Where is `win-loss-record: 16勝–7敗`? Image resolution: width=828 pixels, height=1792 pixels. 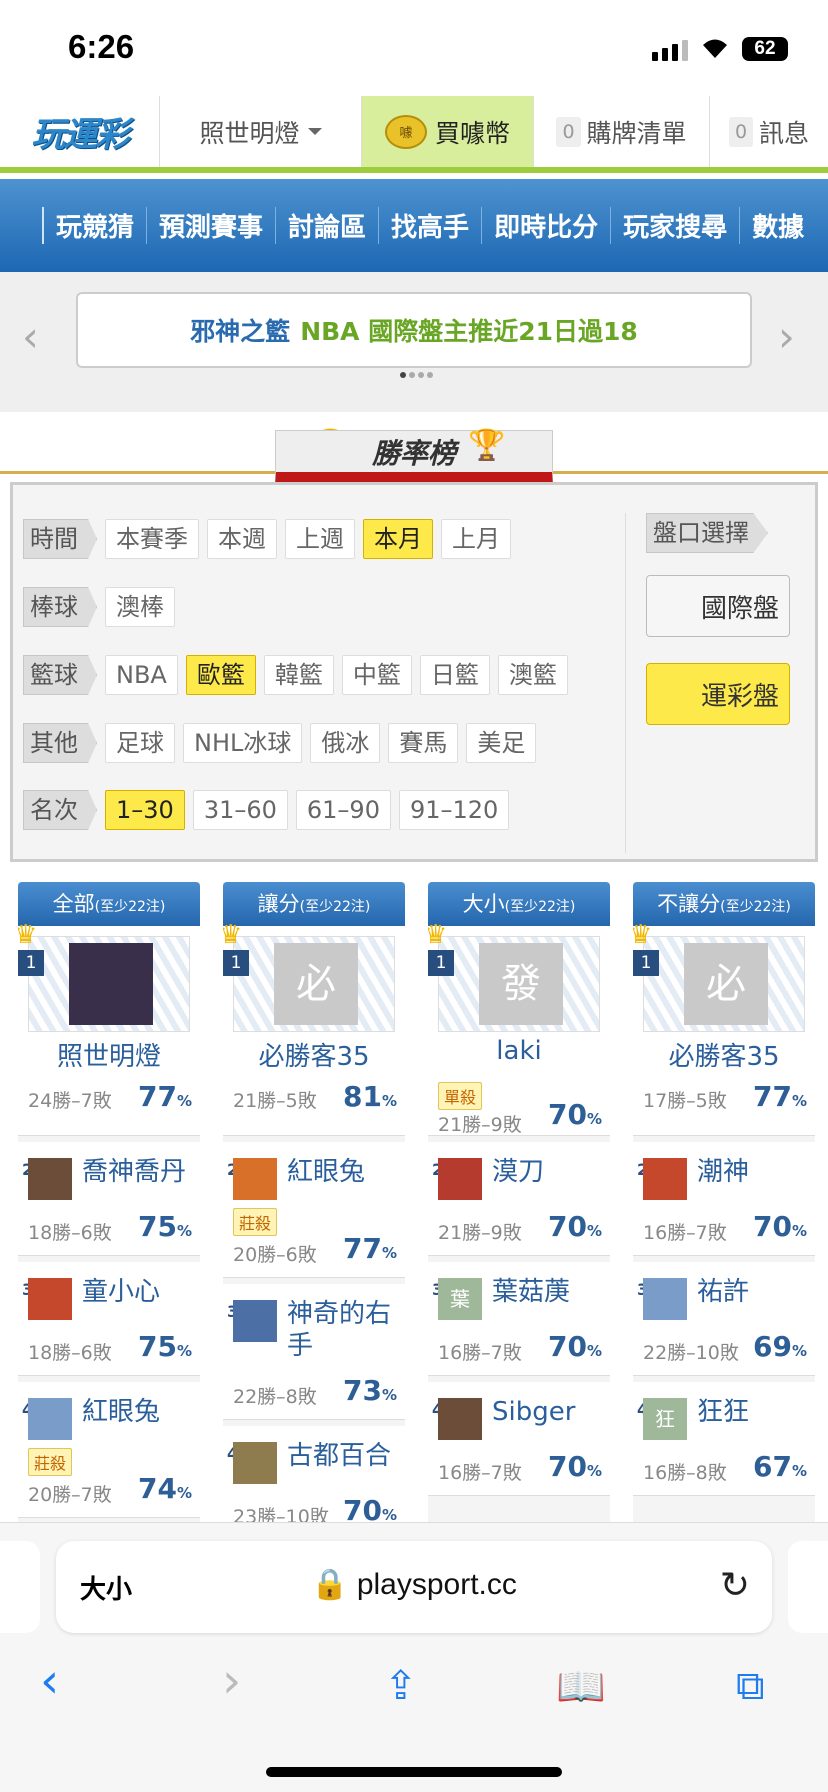
win-loss-record: 16勝–7敗 is located at coordinates (480, 1353).